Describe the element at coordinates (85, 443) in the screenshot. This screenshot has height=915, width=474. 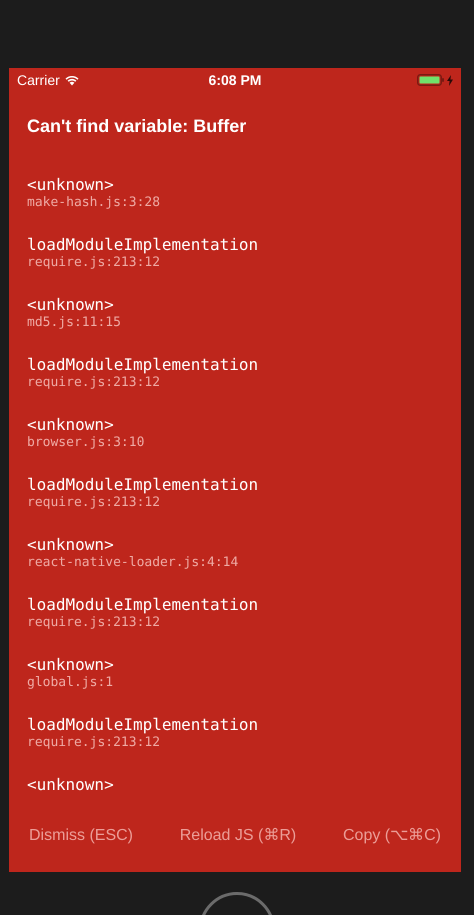
I see `stack-frame-location: browser.js:3:10` at that location.